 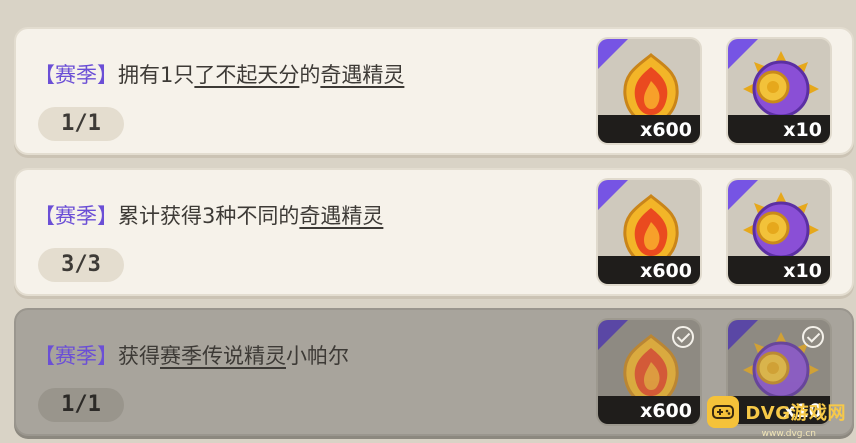 I want to click on task-description: 【赛季】拥有1只了不起天分的奇遇精灵, so click(x=219, y=74).